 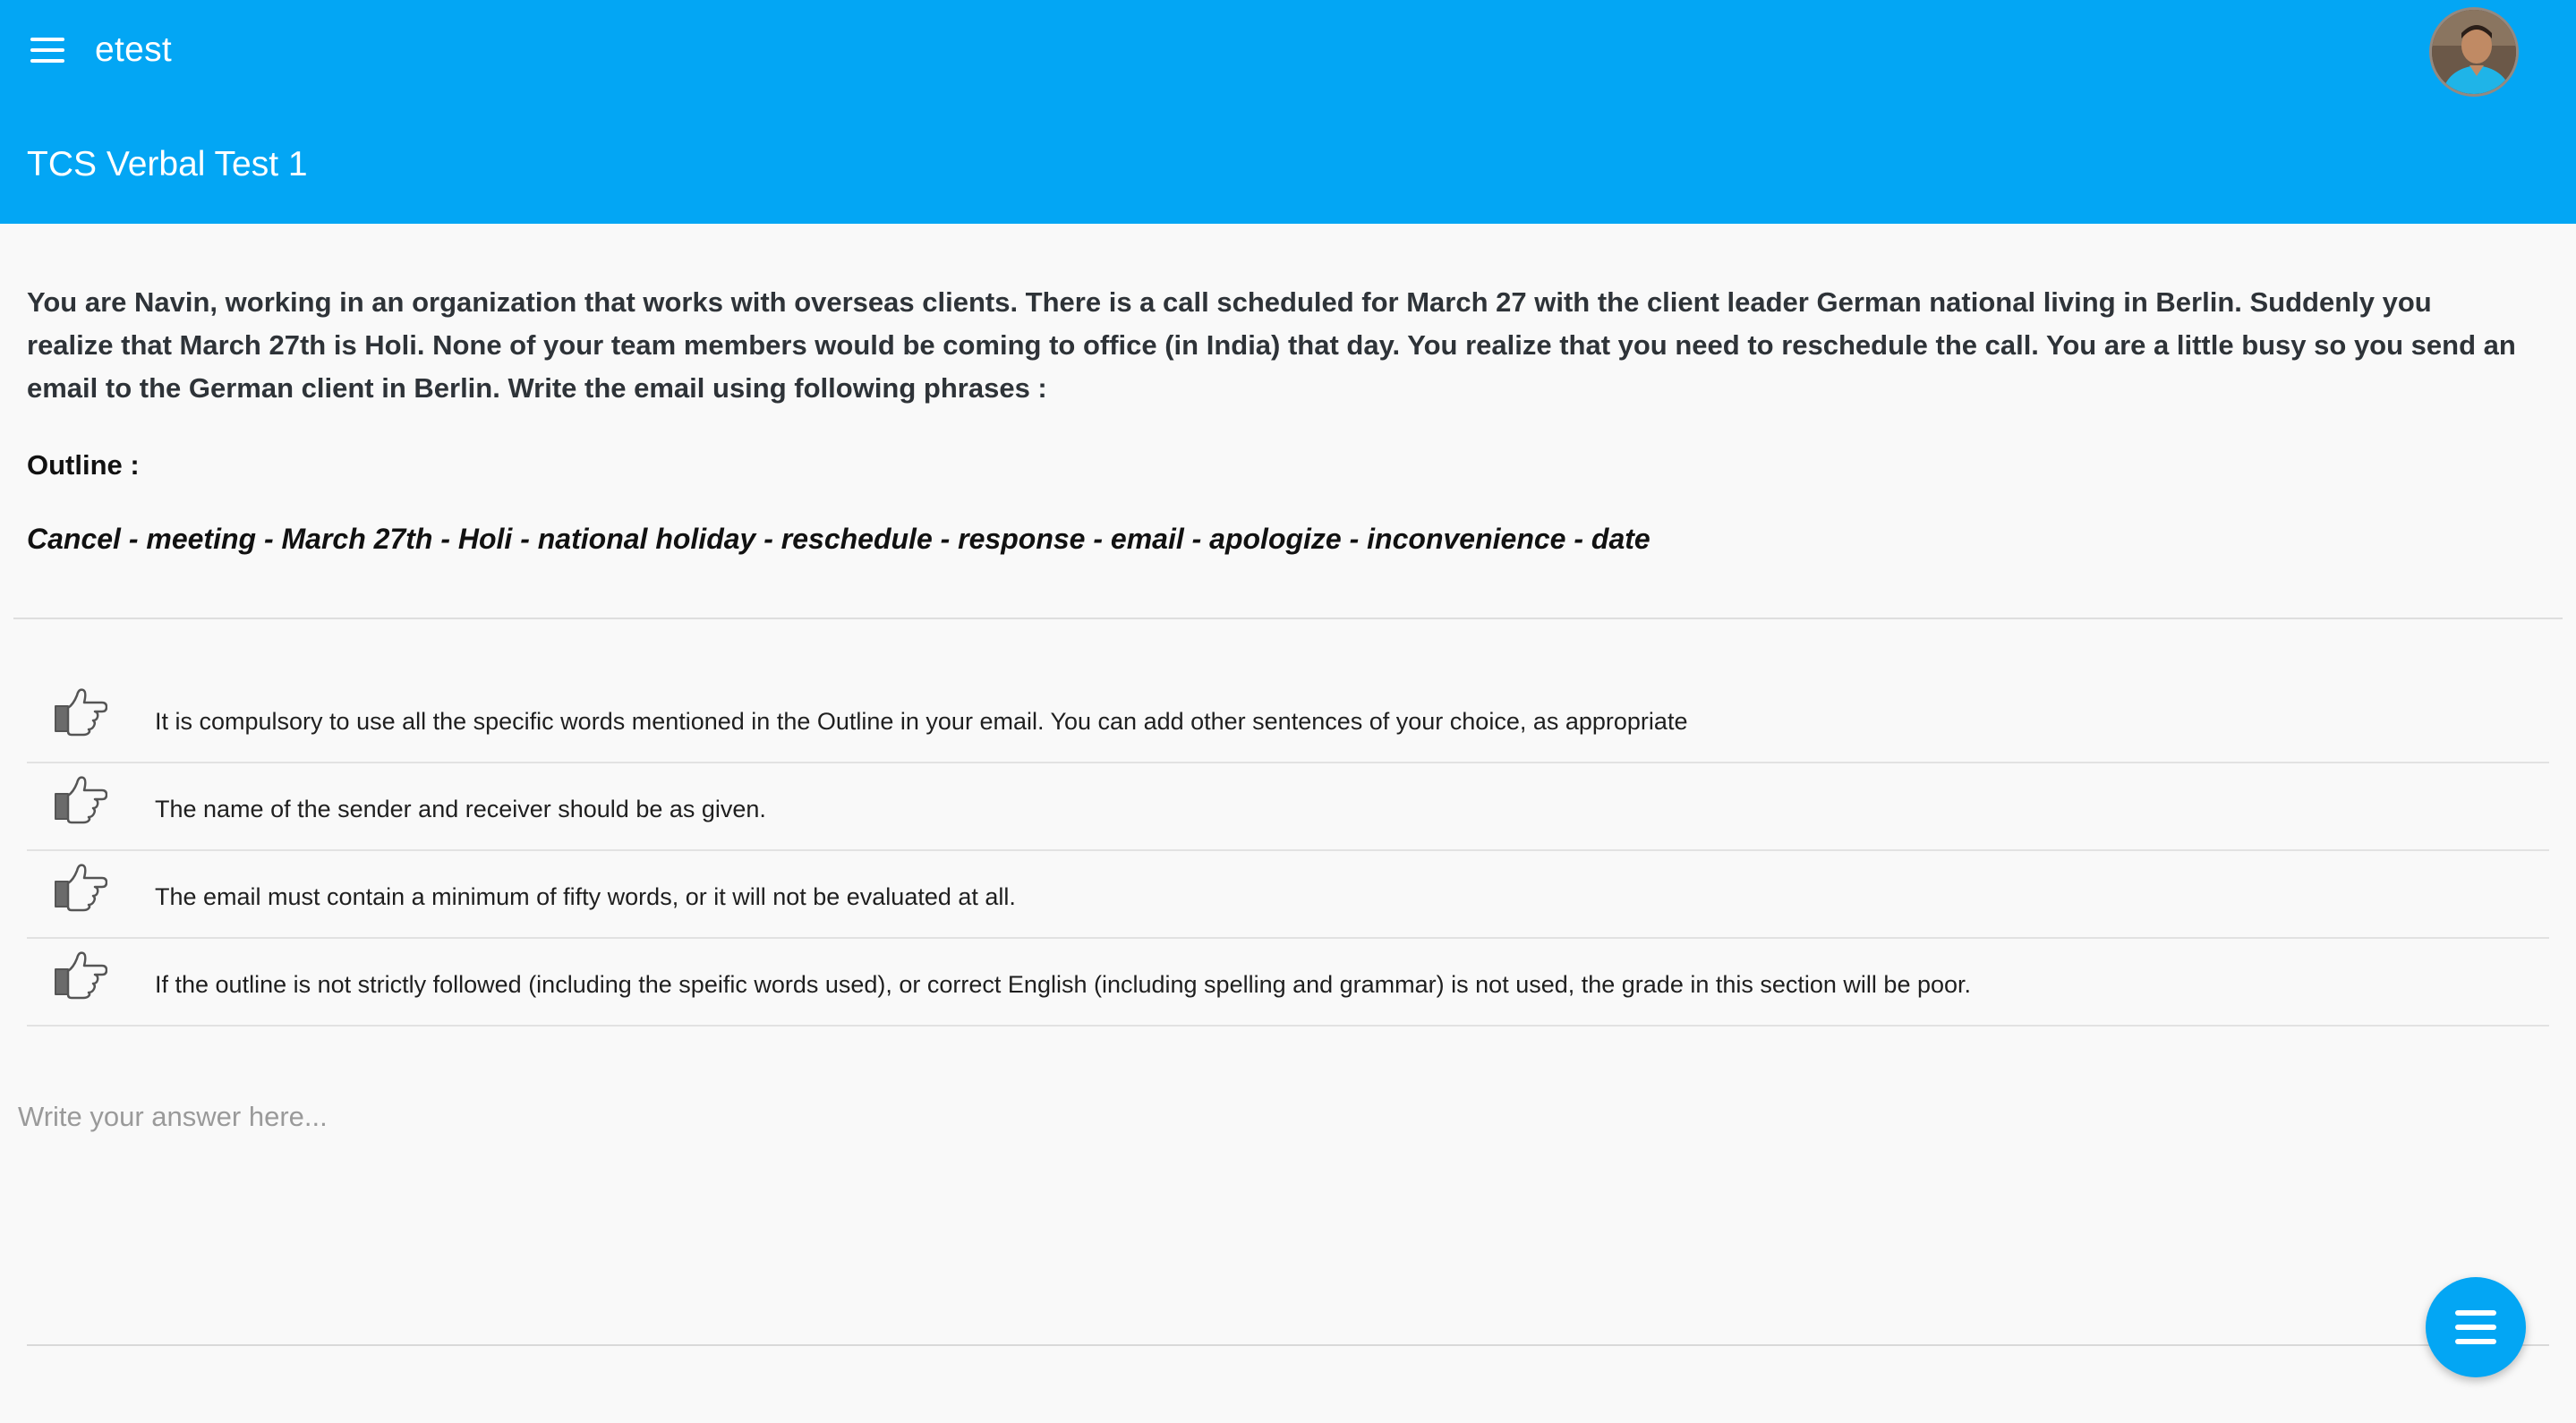 I want to click on answer-underline, so click(x=1288, y=1345).